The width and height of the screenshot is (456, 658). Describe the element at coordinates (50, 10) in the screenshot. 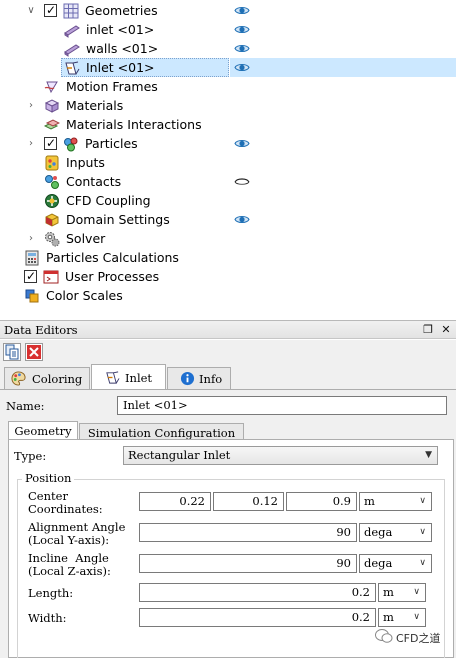

I see `geometries-checkbox: ✓` at that location.